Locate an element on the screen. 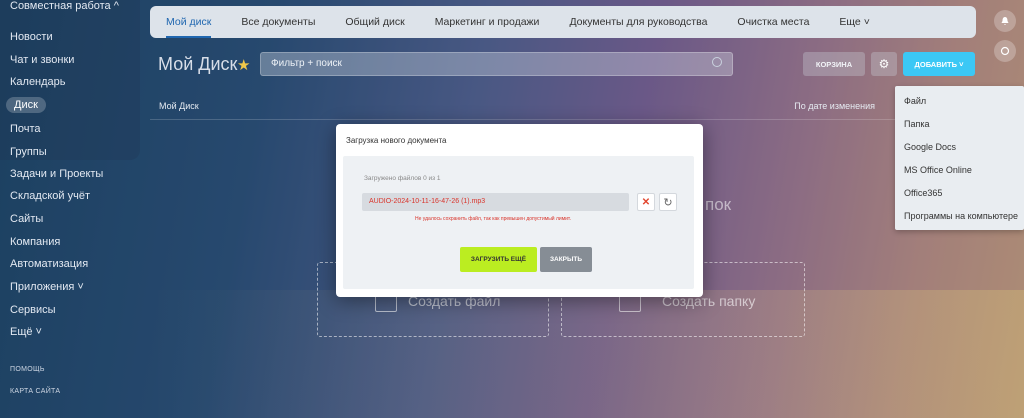 The image size is (1024, 418). menu-item-google-docs: Google Docs is located at coordinates (930, 147).